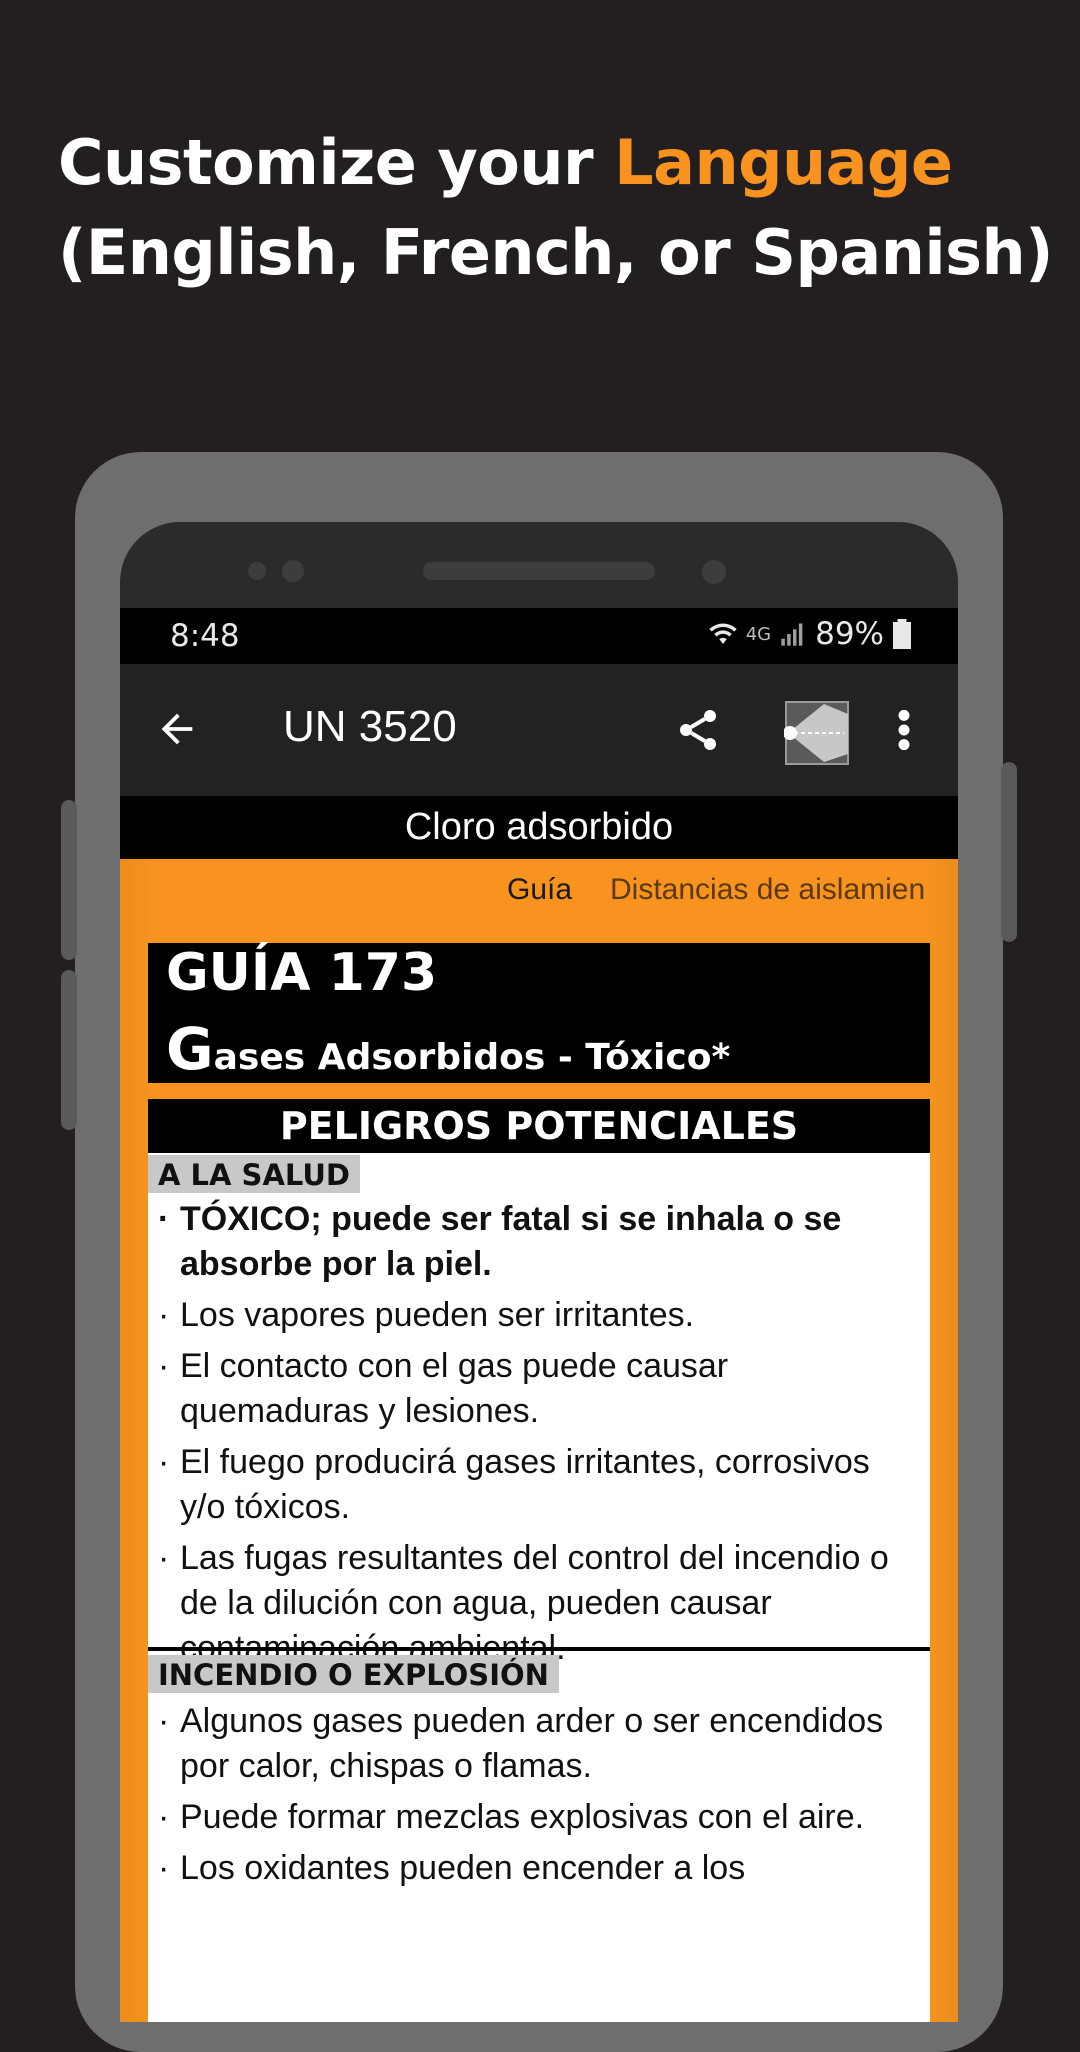 The width and height of the screenshot is (1080, 2052). I want to click on headline-line-2: (English, French, or Spanish), so click(555, 252).